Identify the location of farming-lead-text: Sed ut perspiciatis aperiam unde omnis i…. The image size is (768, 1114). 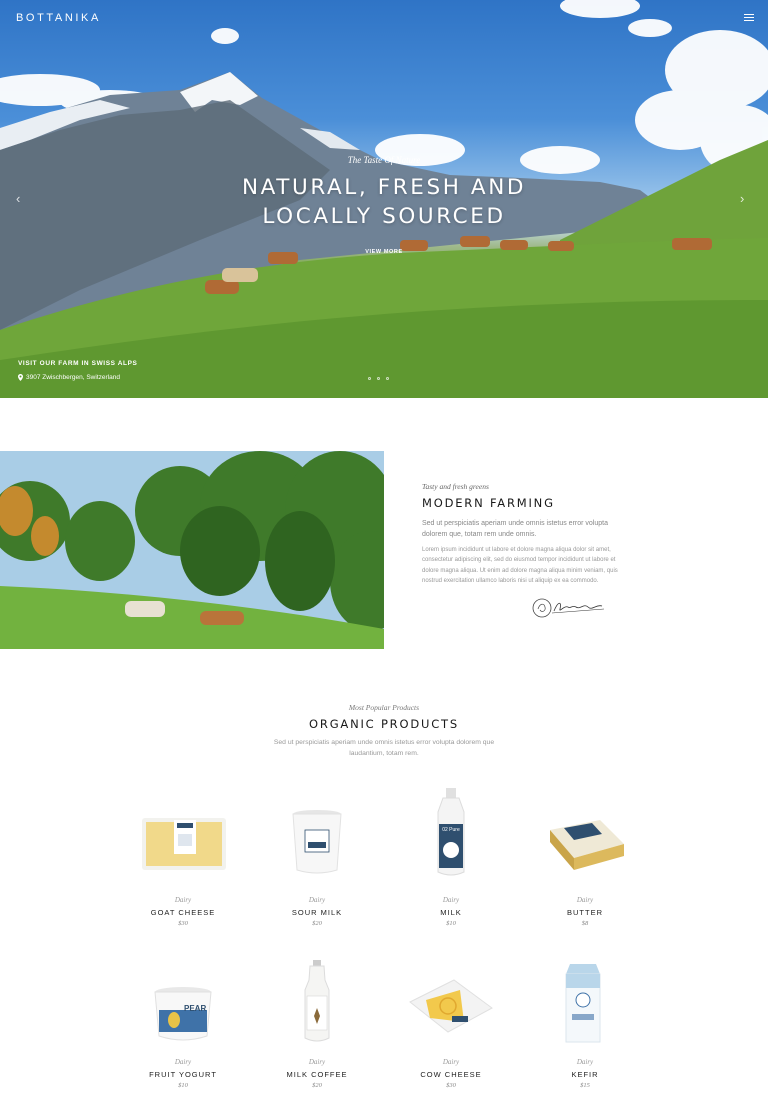
(515, 529).